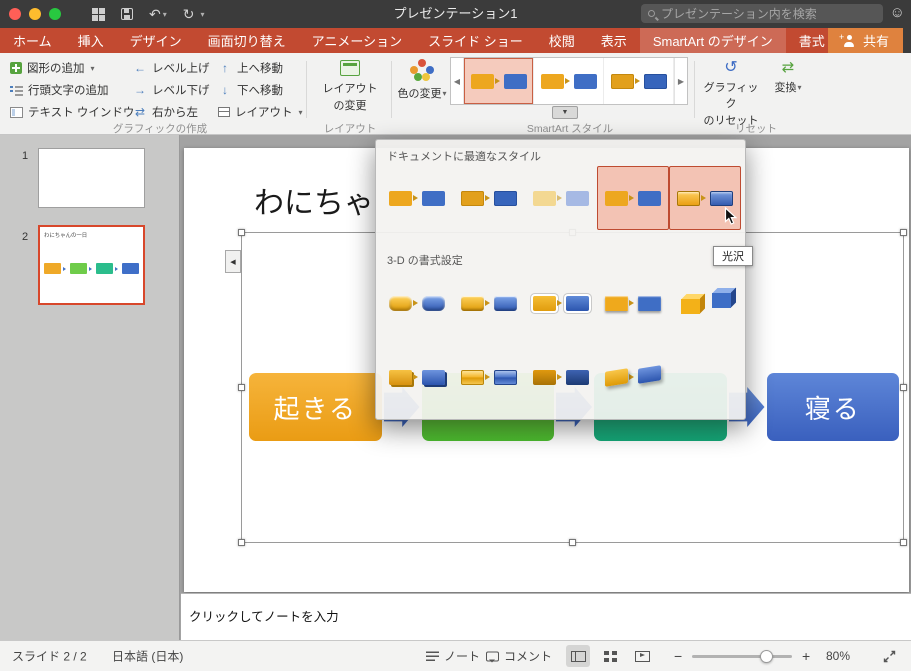  Describe the element at coordinates (832, 407) in the screenshot. I see `smartart-box: 寝る` at that location.